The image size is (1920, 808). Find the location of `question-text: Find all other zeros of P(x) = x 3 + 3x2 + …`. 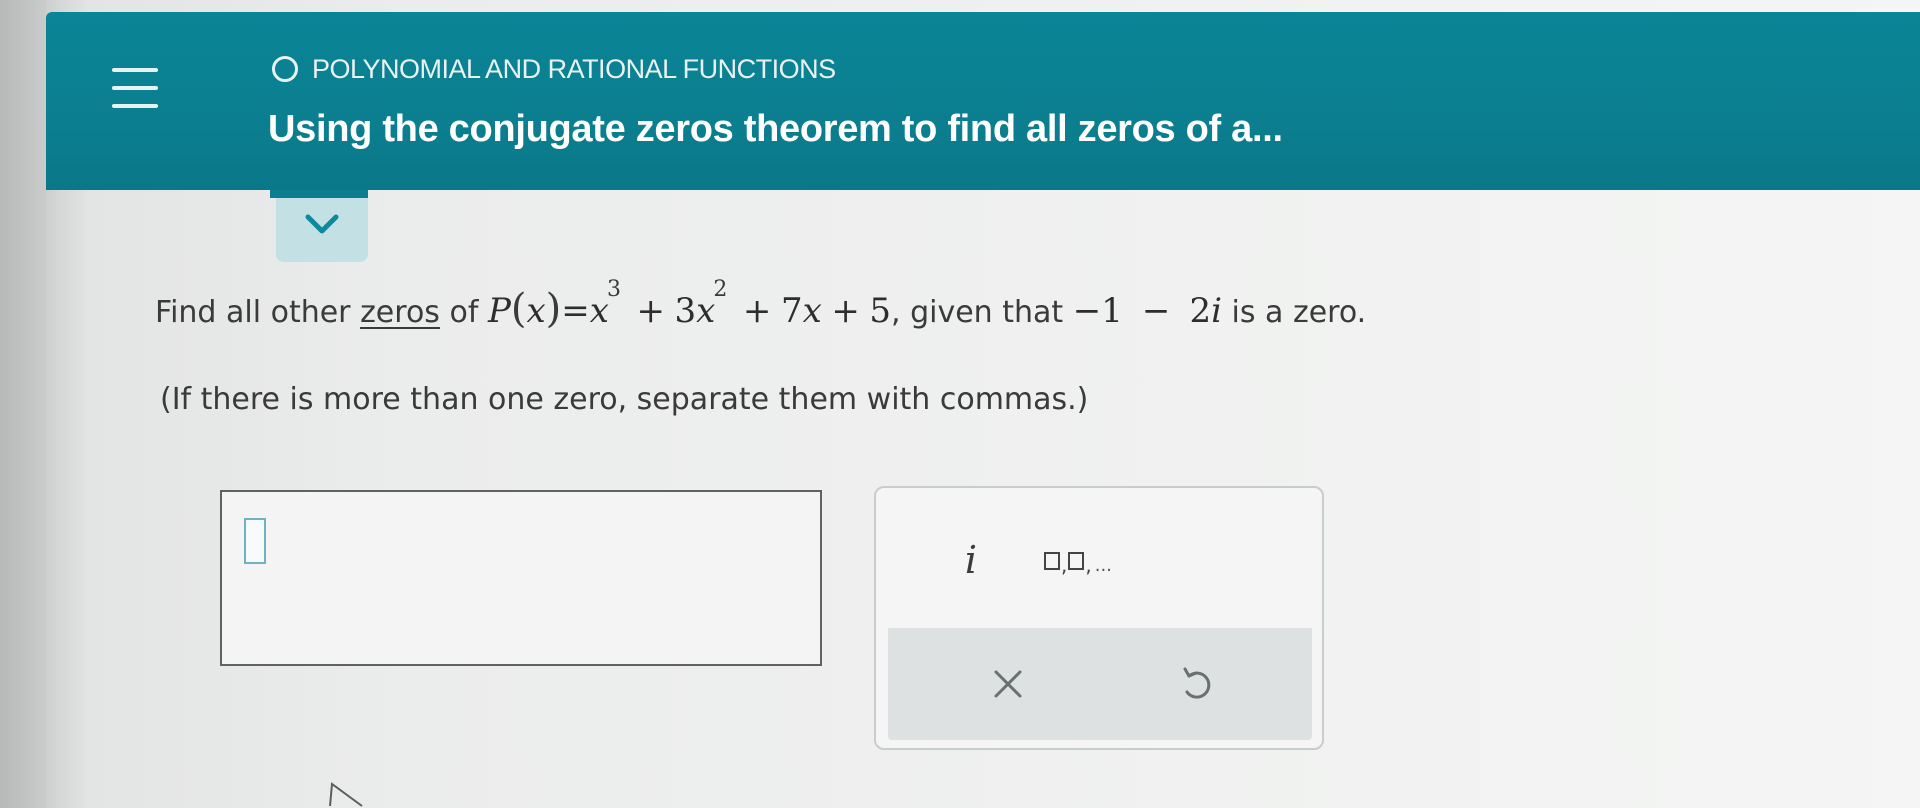

question-text: Find all other zeros of P(x) = x 3 + 3x2 + … is located at coordinates (761, 304).